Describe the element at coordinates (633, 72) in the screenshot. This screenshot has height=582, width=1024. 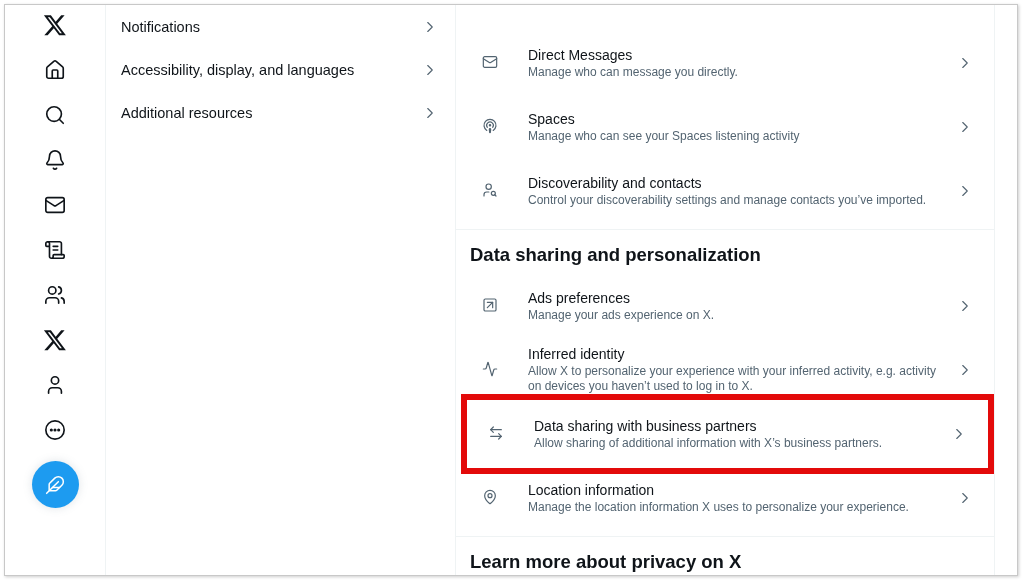
I see `setting-description: Manage who can message you directly.` at that location.